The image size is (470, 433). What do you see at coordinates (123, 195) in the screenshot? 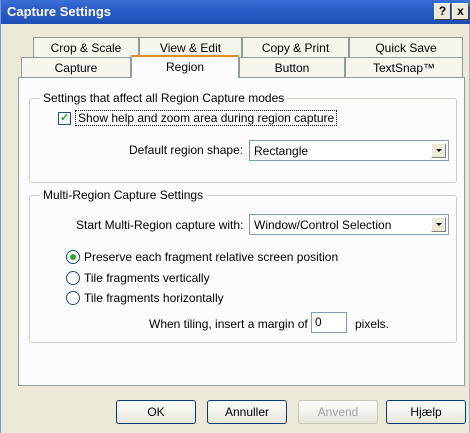
I see `group2-title: Multi-Region Capture Settings` at bounding box center [123, 195].